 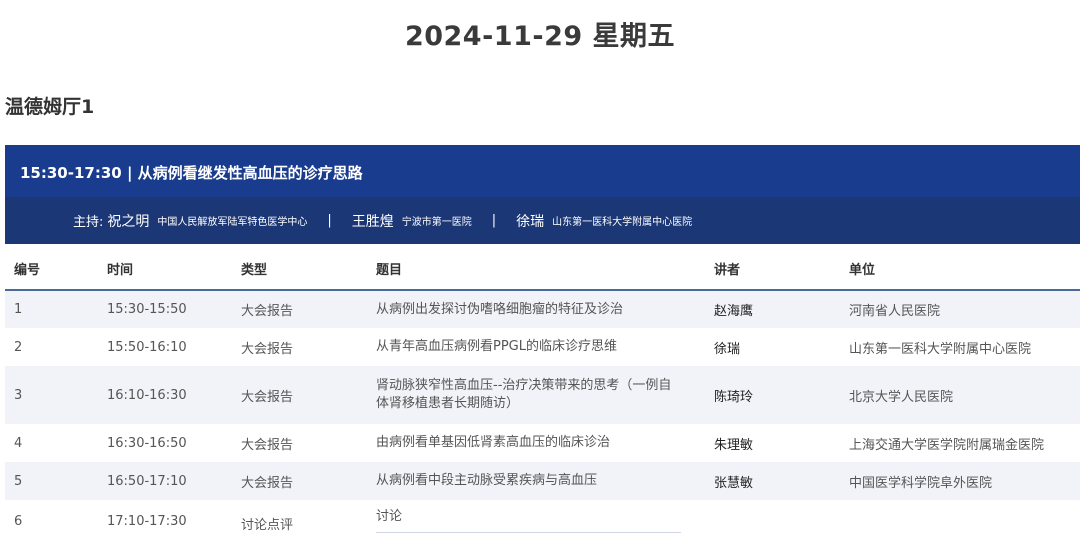 I want to click on col-header-unit: 单位, so click(x=960, y=269).